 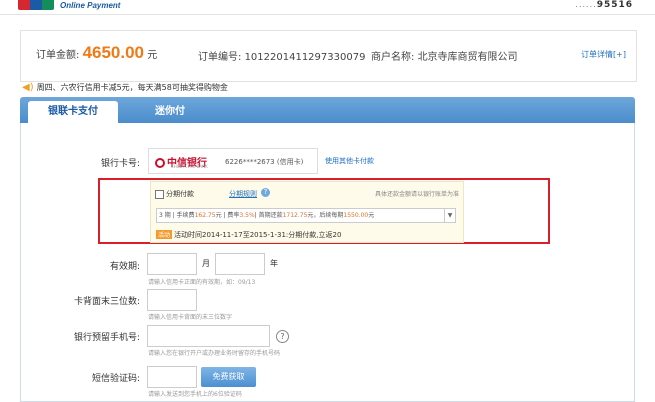 What do you see at coordinates (124, 267) in the screenshot?
I see `expiry-label: 有效期:` at bounding box center [124, 267].